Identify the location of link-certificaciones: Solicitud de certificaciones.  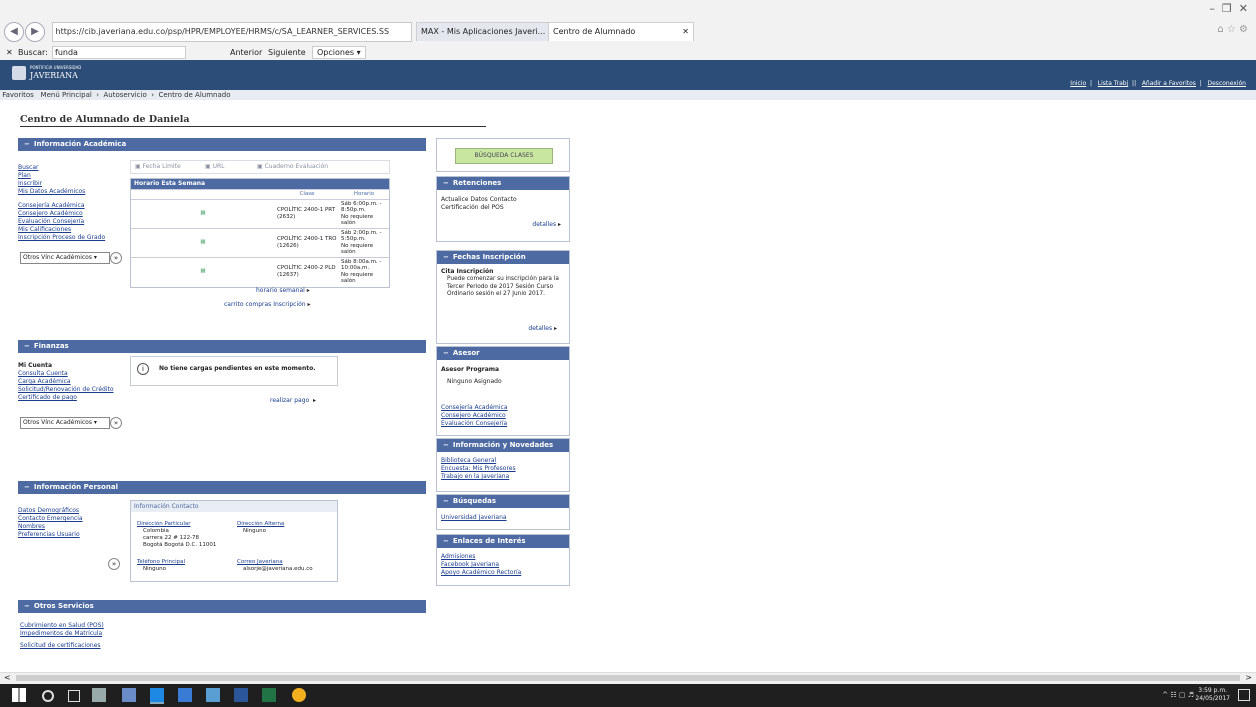
(62, 646).